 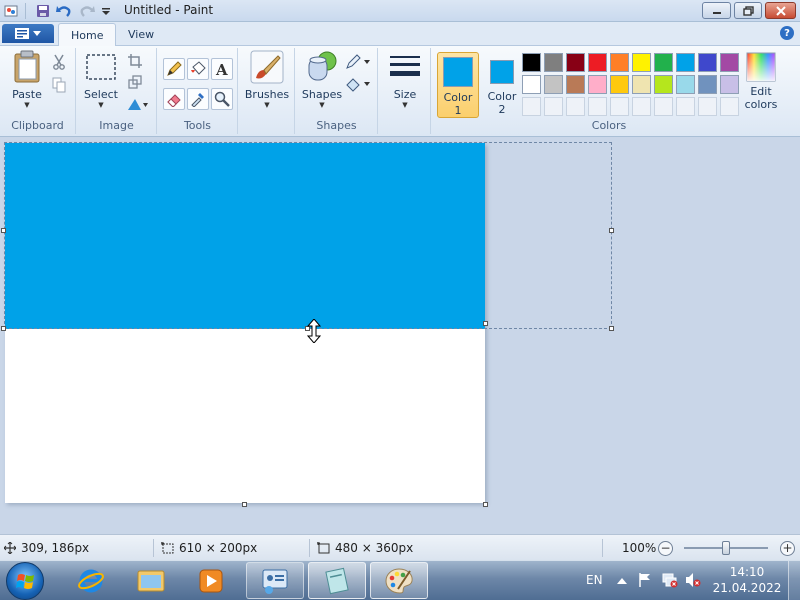 I want to click on brush-icon, so click(x=267, y=67).